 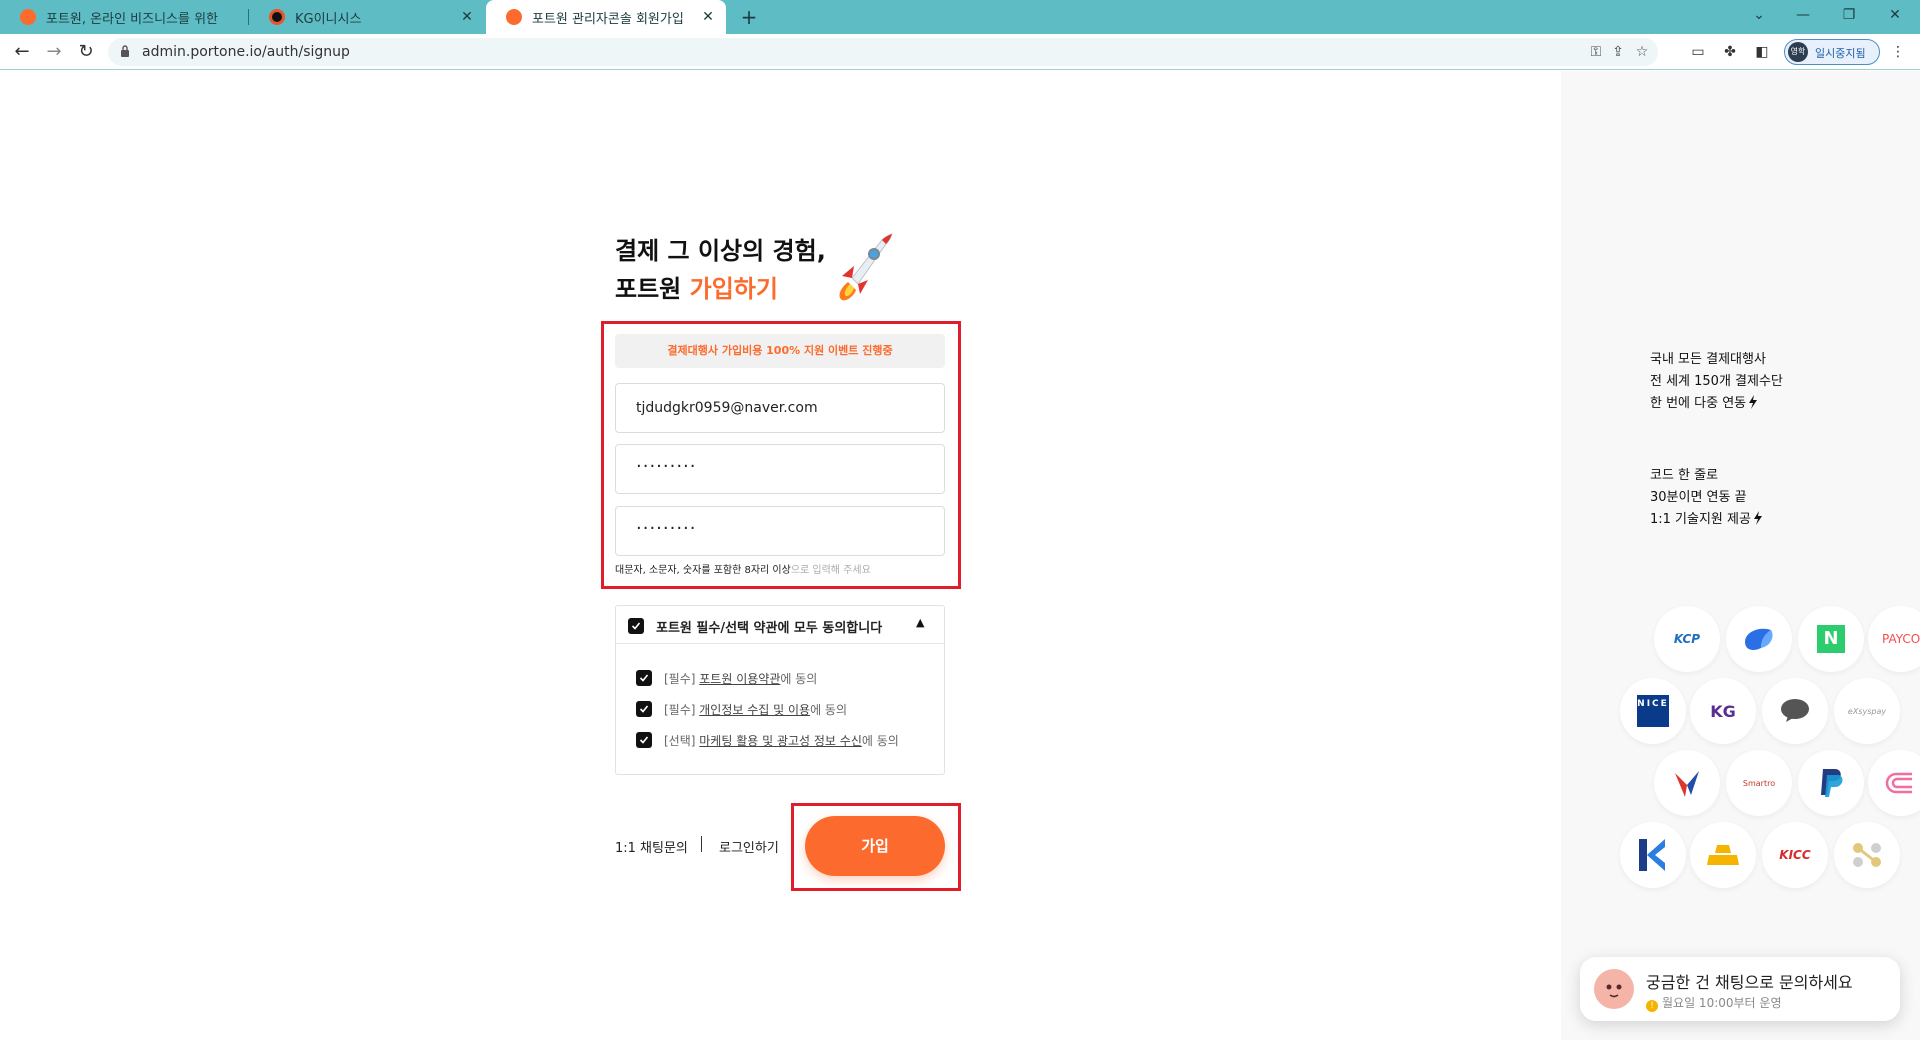 What do you see at coordinates (769, 628) in the screenshot?
I see `all-agree-label: 포트원 필수/선택 약관에 모두 동의합니다` at bounding box center [769, 628].